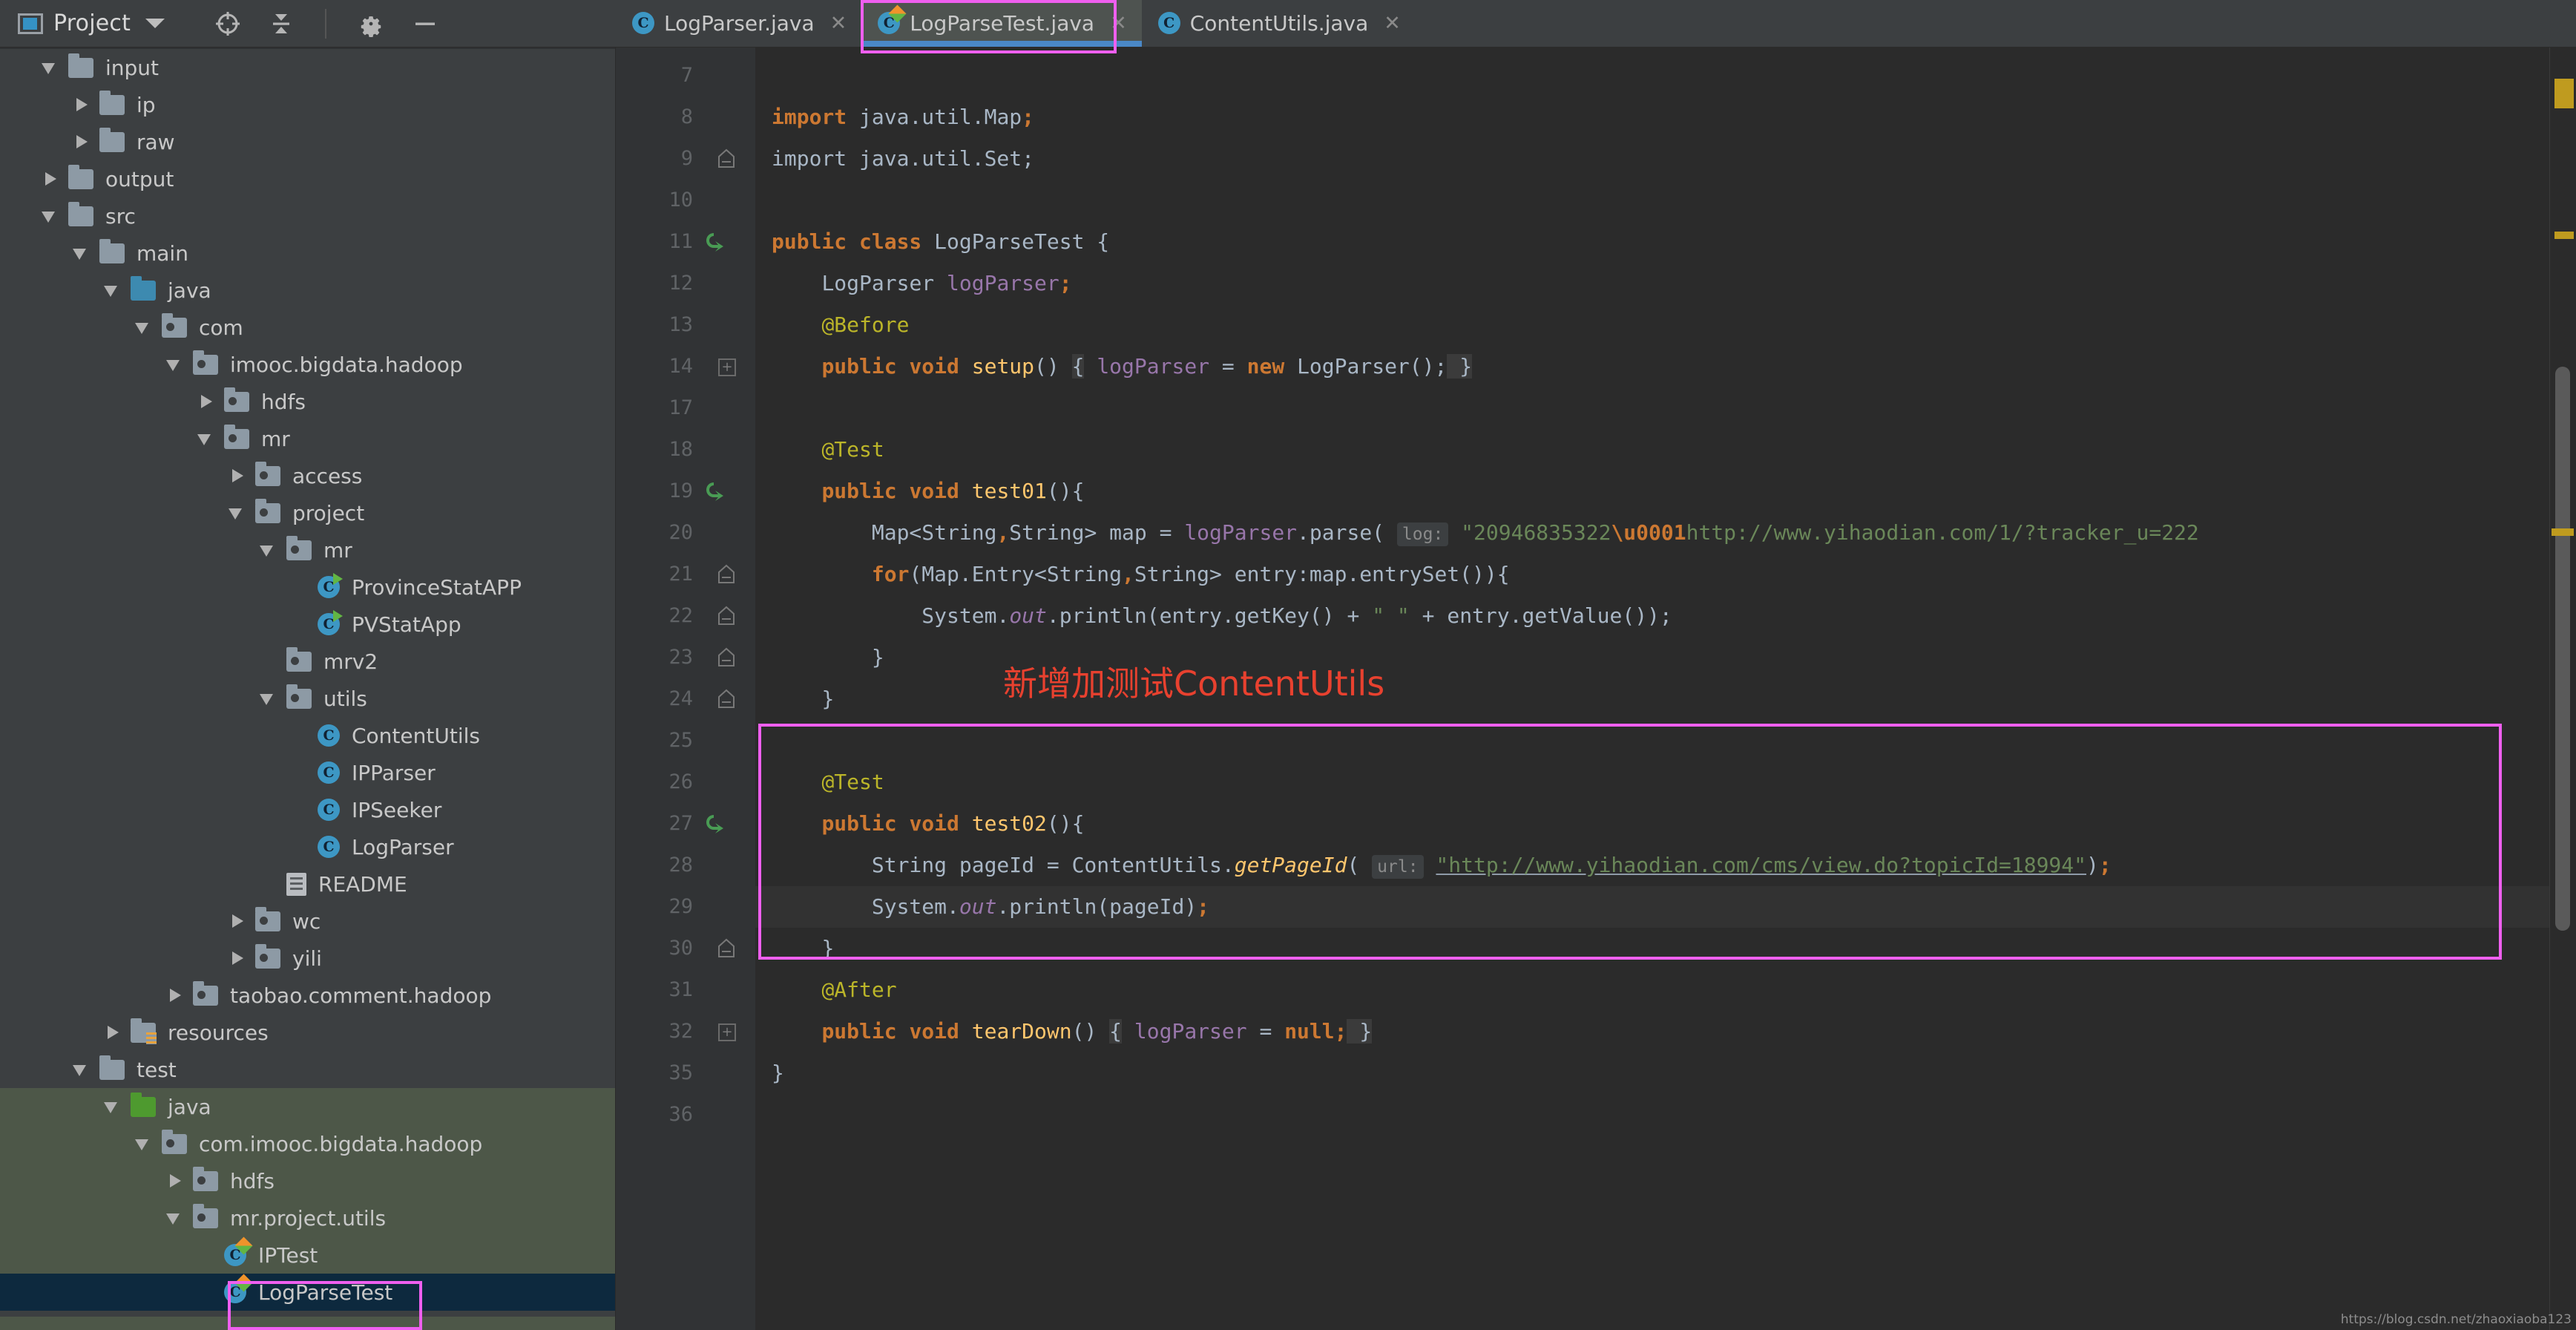  What do you see at coordinates (739, 23) in the screenshot?
I see `editor-tab: C LogParser.java ✕` at bounding box center [739, 23].